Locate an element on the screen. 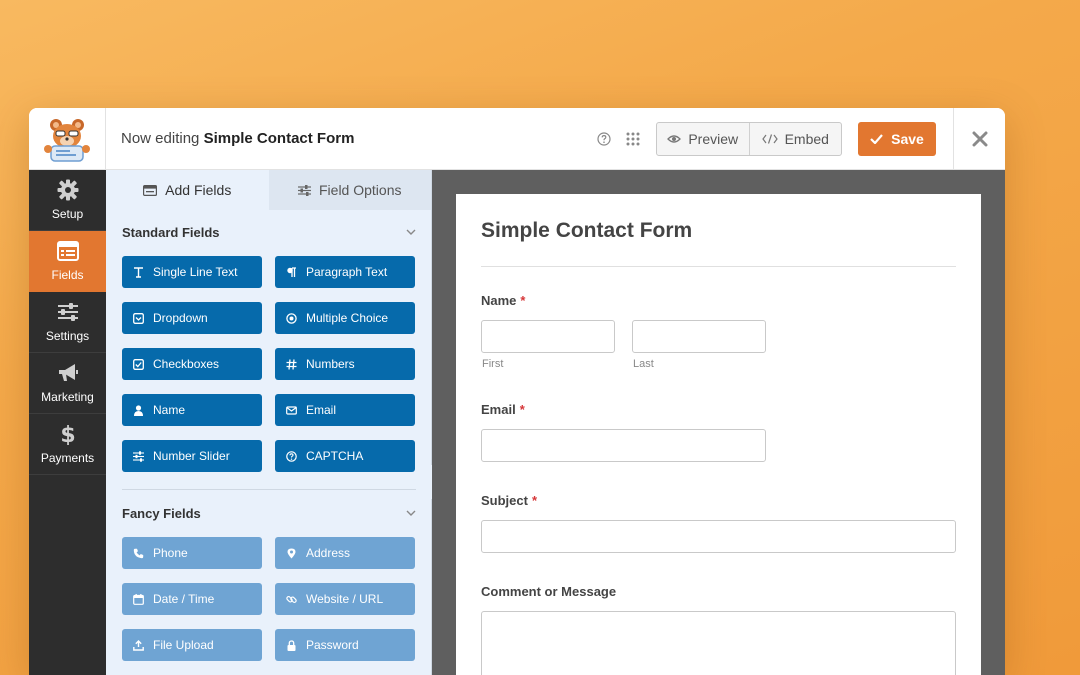 The height and width of the screenshot is (675, 1080). megaphone-icon is located at coordinates (68, 372).